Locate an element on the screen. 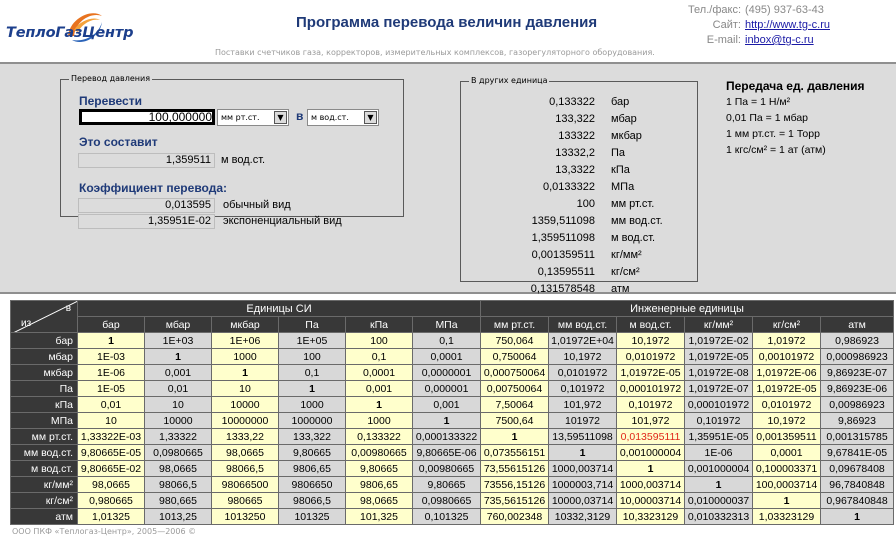 This screenshot has height=542, width=896. table-cell: 1,01325 is located at coordinates (111, 516).